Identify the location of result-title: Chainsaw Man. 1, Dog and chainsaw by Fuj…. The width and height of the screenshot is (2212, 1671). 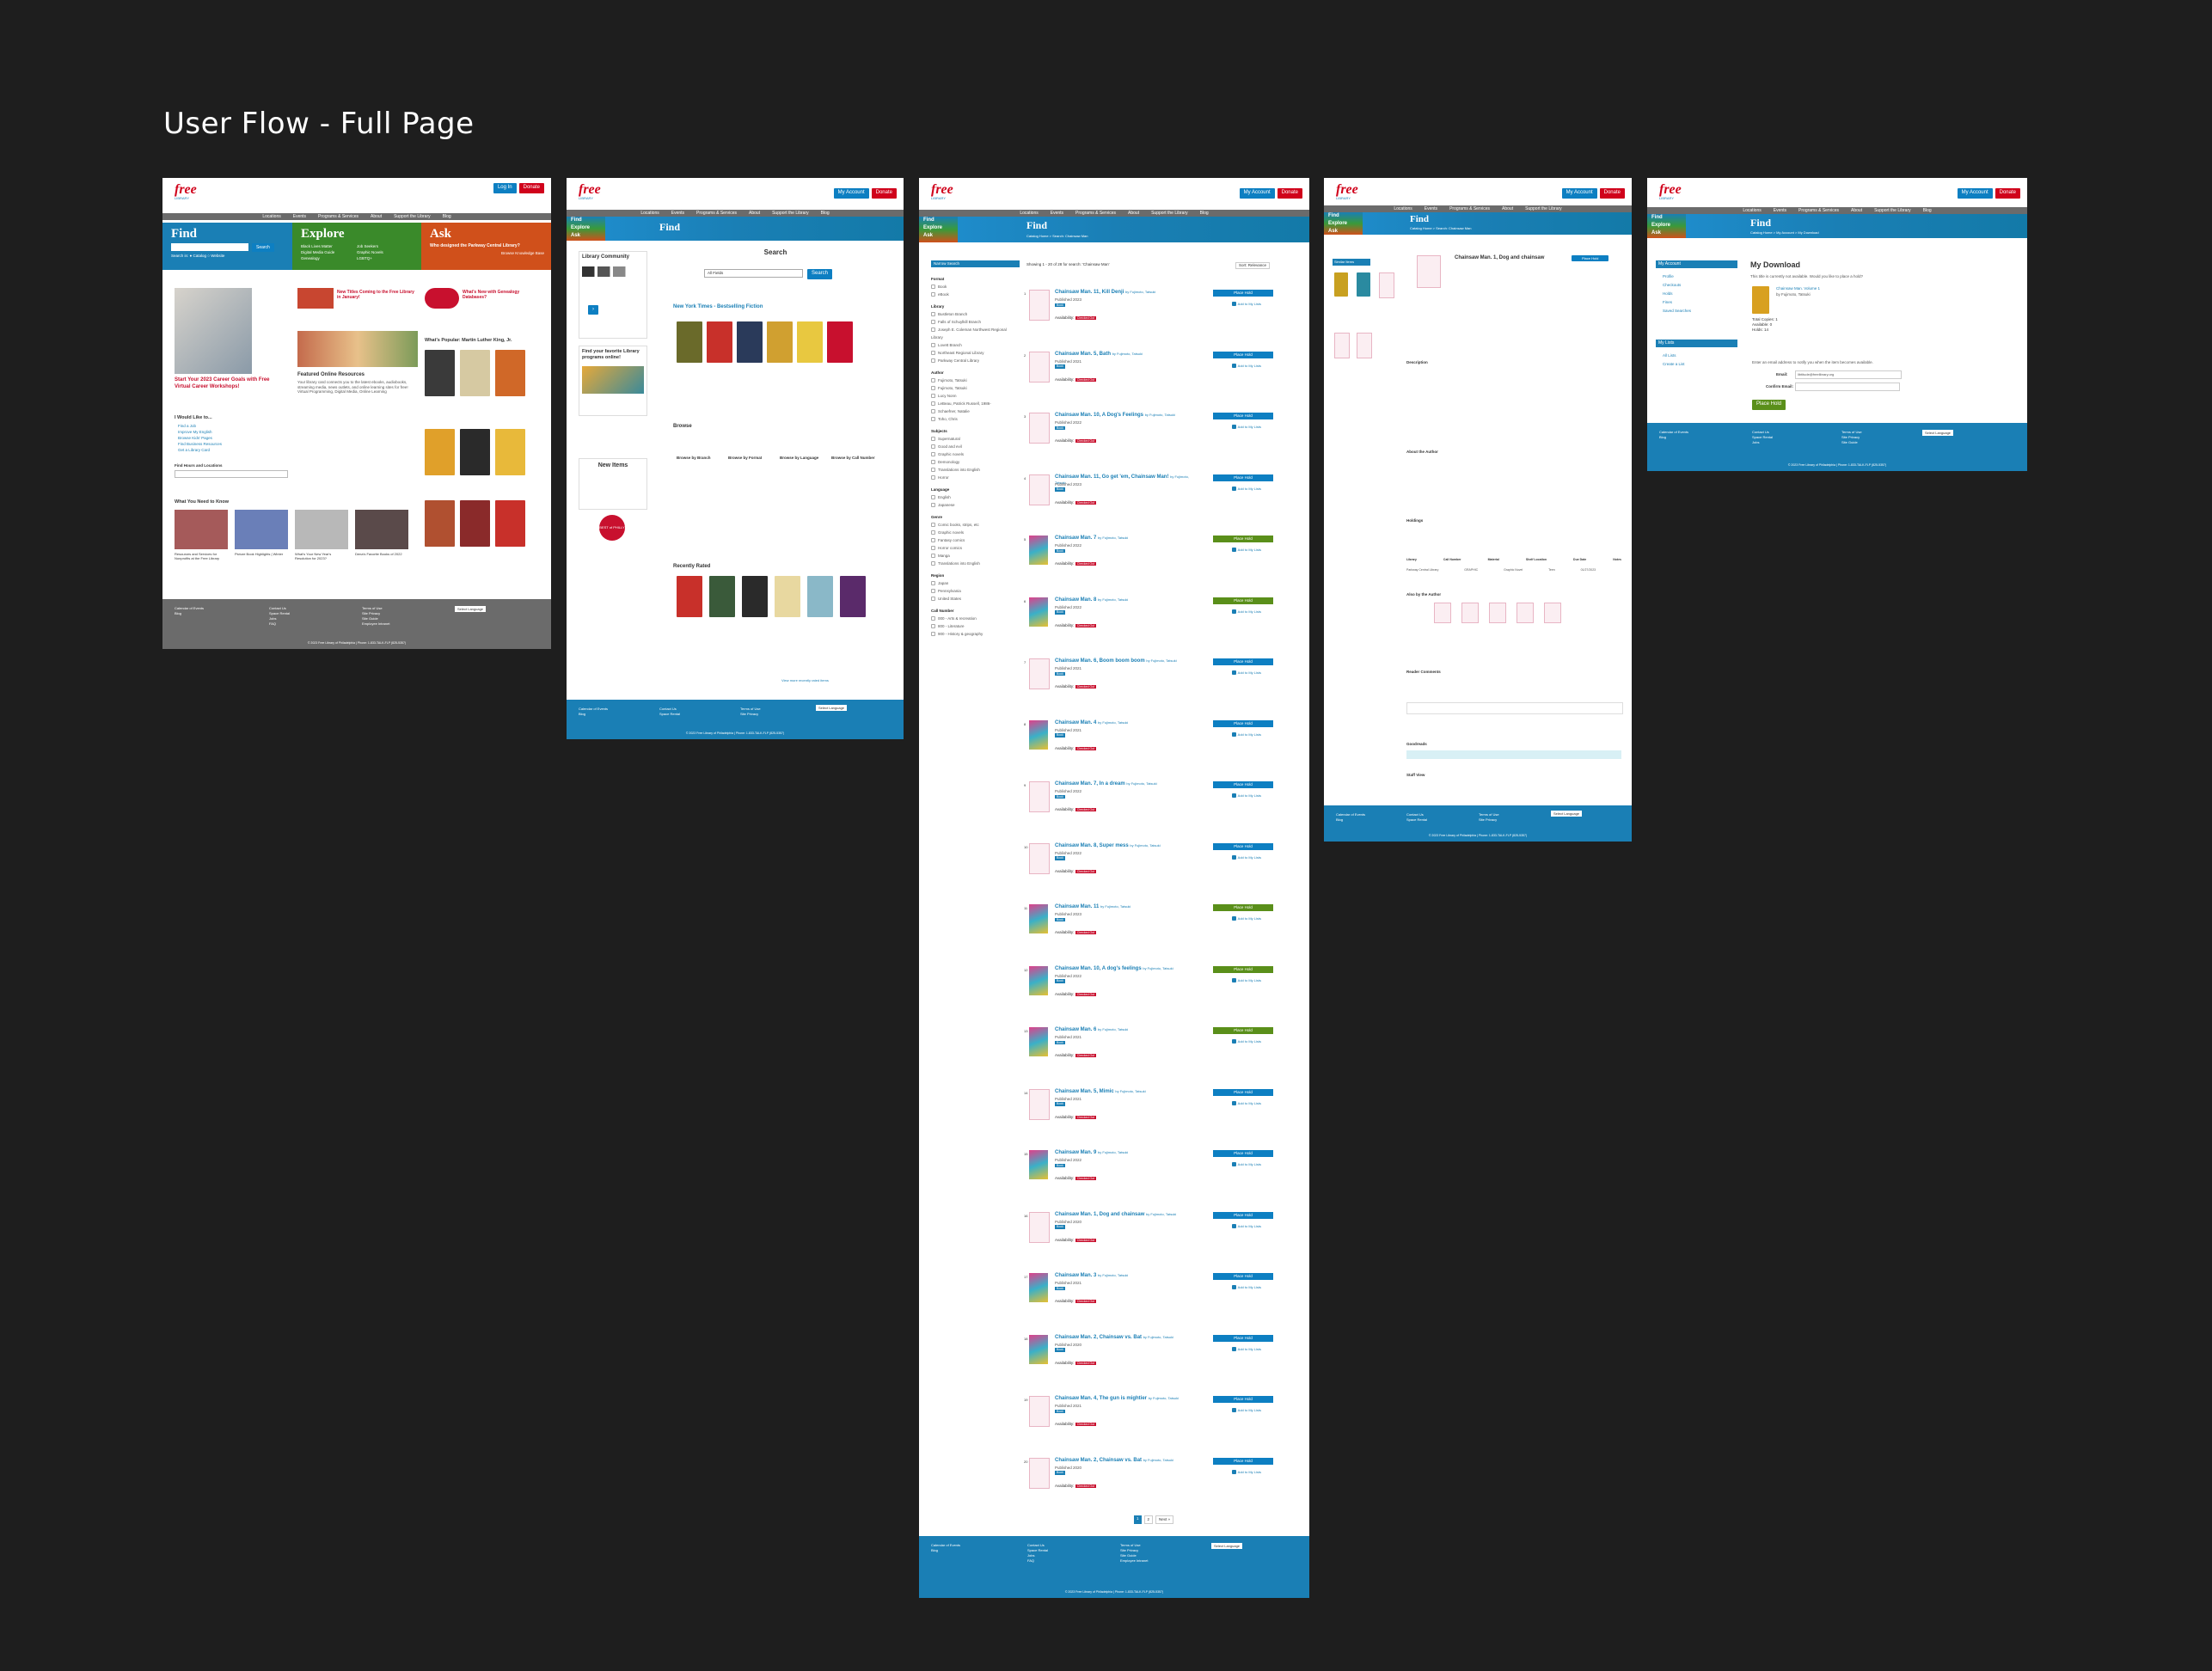
(1123, 1215).